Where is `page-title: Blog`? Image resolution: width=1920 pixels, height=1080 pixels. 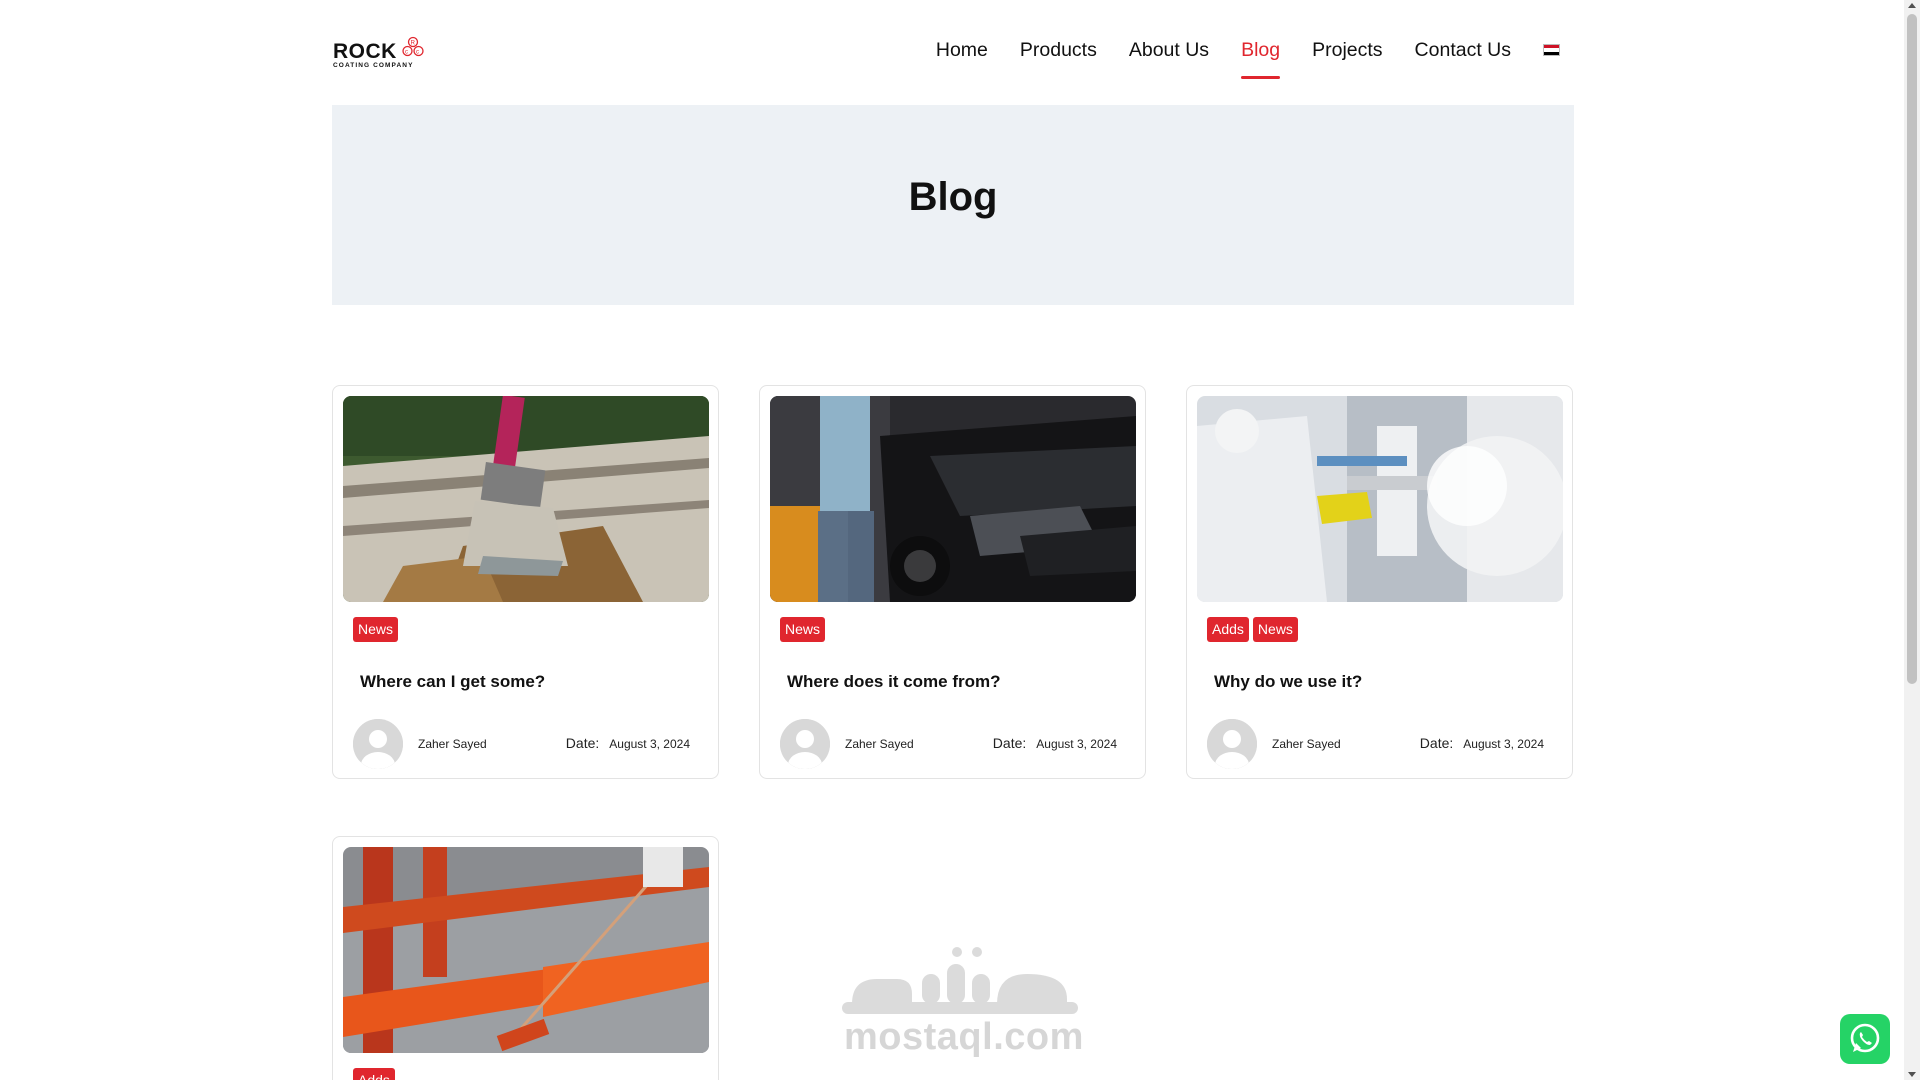 page-title: Blog is located at coordinates (953, 197).